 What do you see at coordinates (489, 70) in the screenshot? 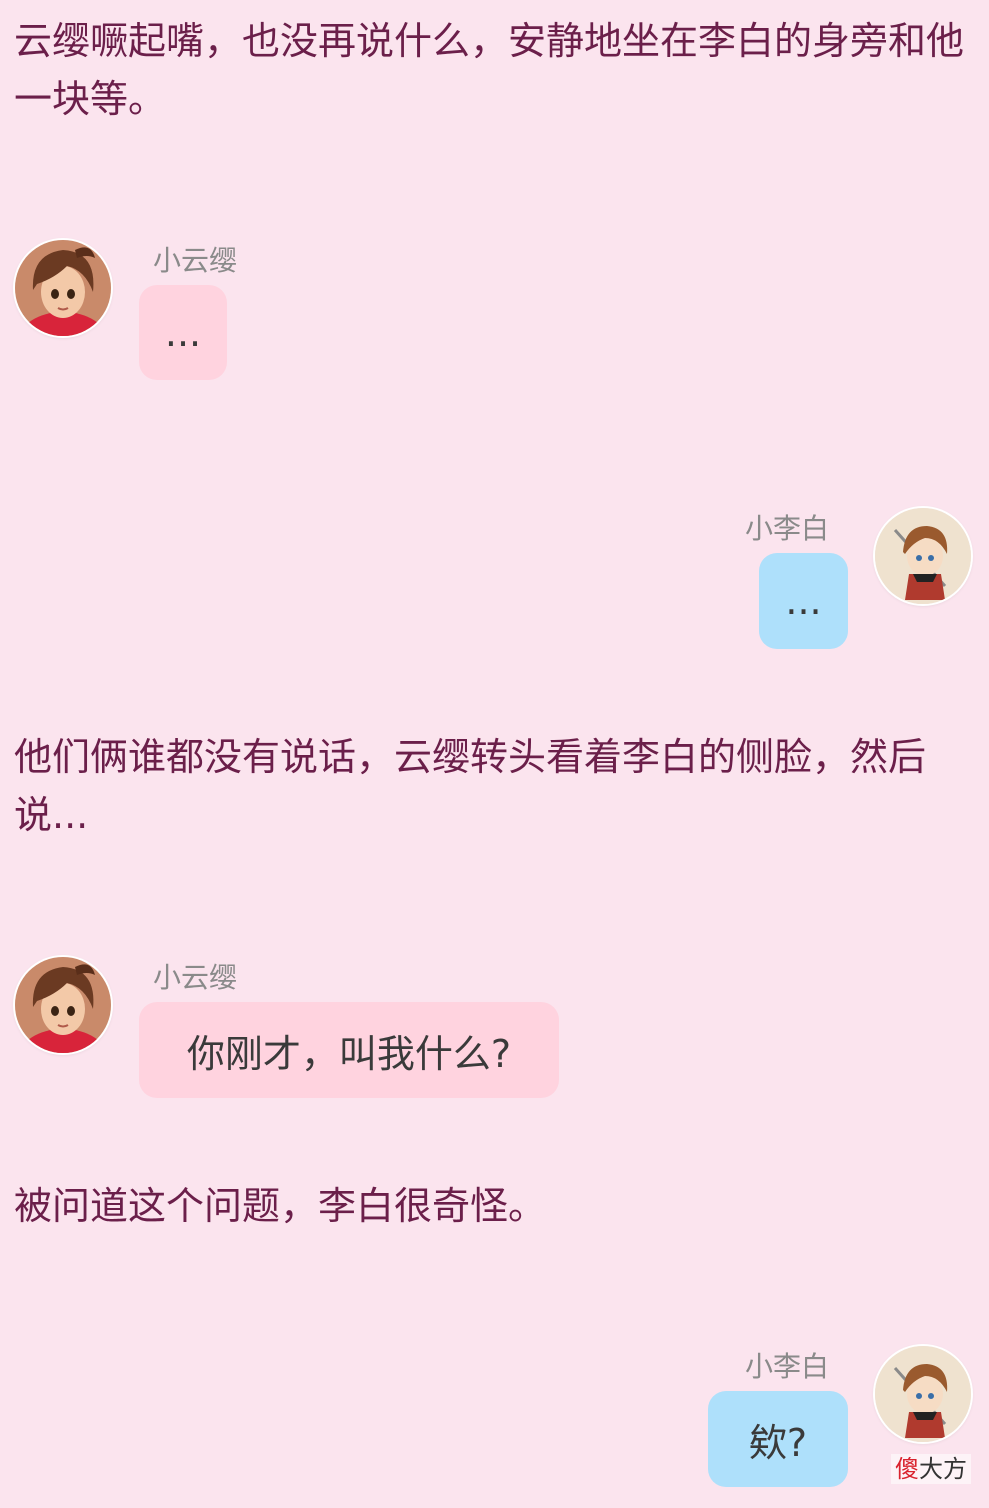
I see `narration-paragraph: 云缨噘起嘴，也没再说什么，安静地坐在李白的身旁和他一块等。` at bounding box center [489, 70].